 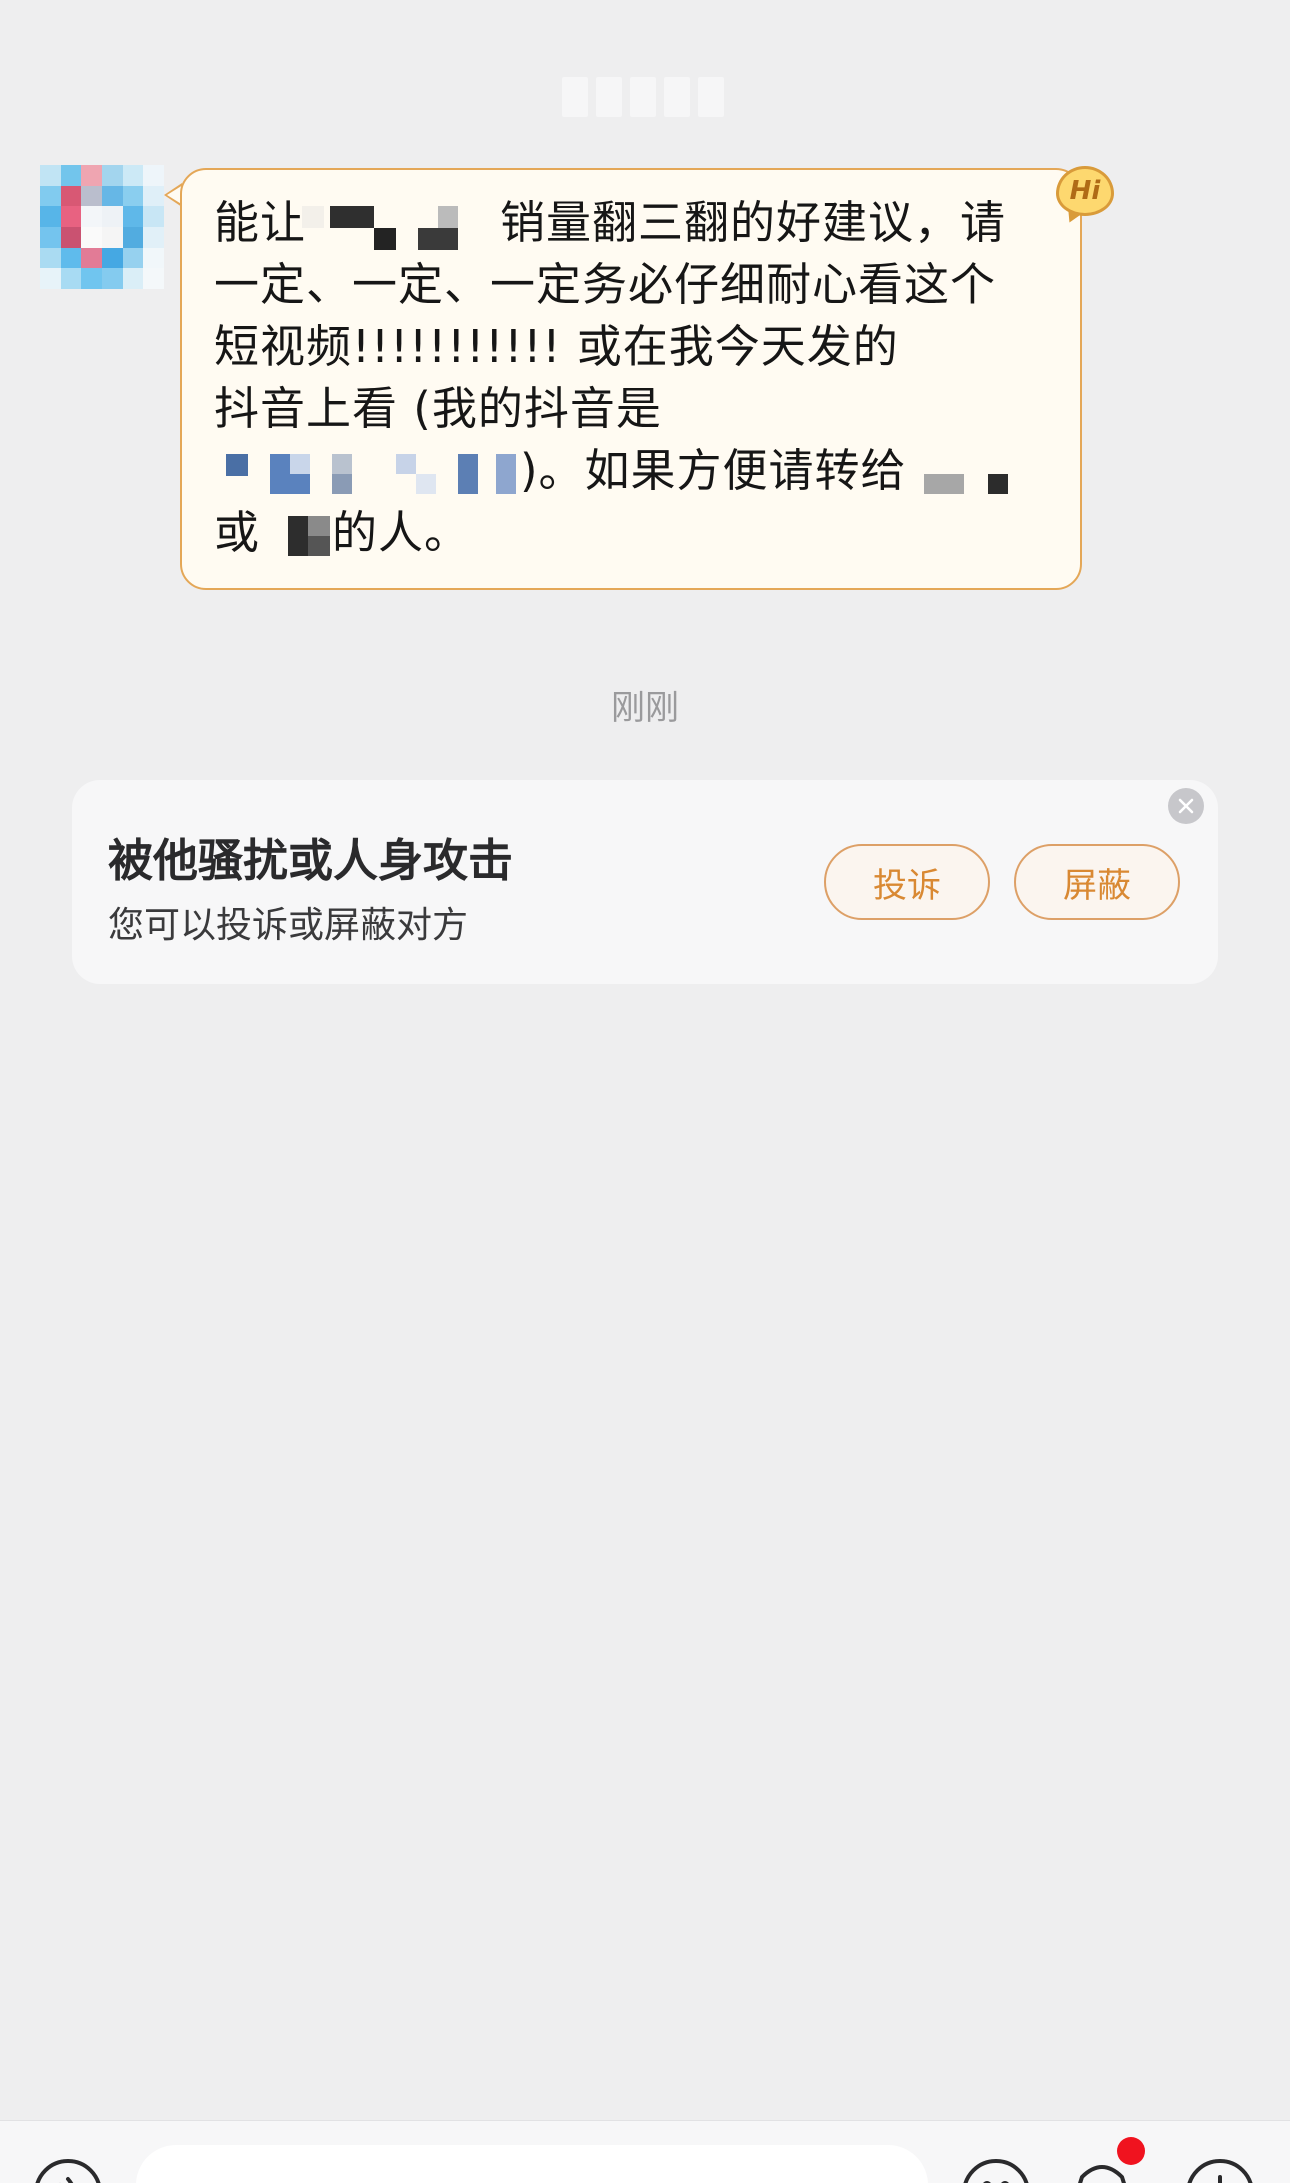 What do you see at coordinates (102, 227) in the screenshot?
I see `avatar` at bounding box center [102, 227].